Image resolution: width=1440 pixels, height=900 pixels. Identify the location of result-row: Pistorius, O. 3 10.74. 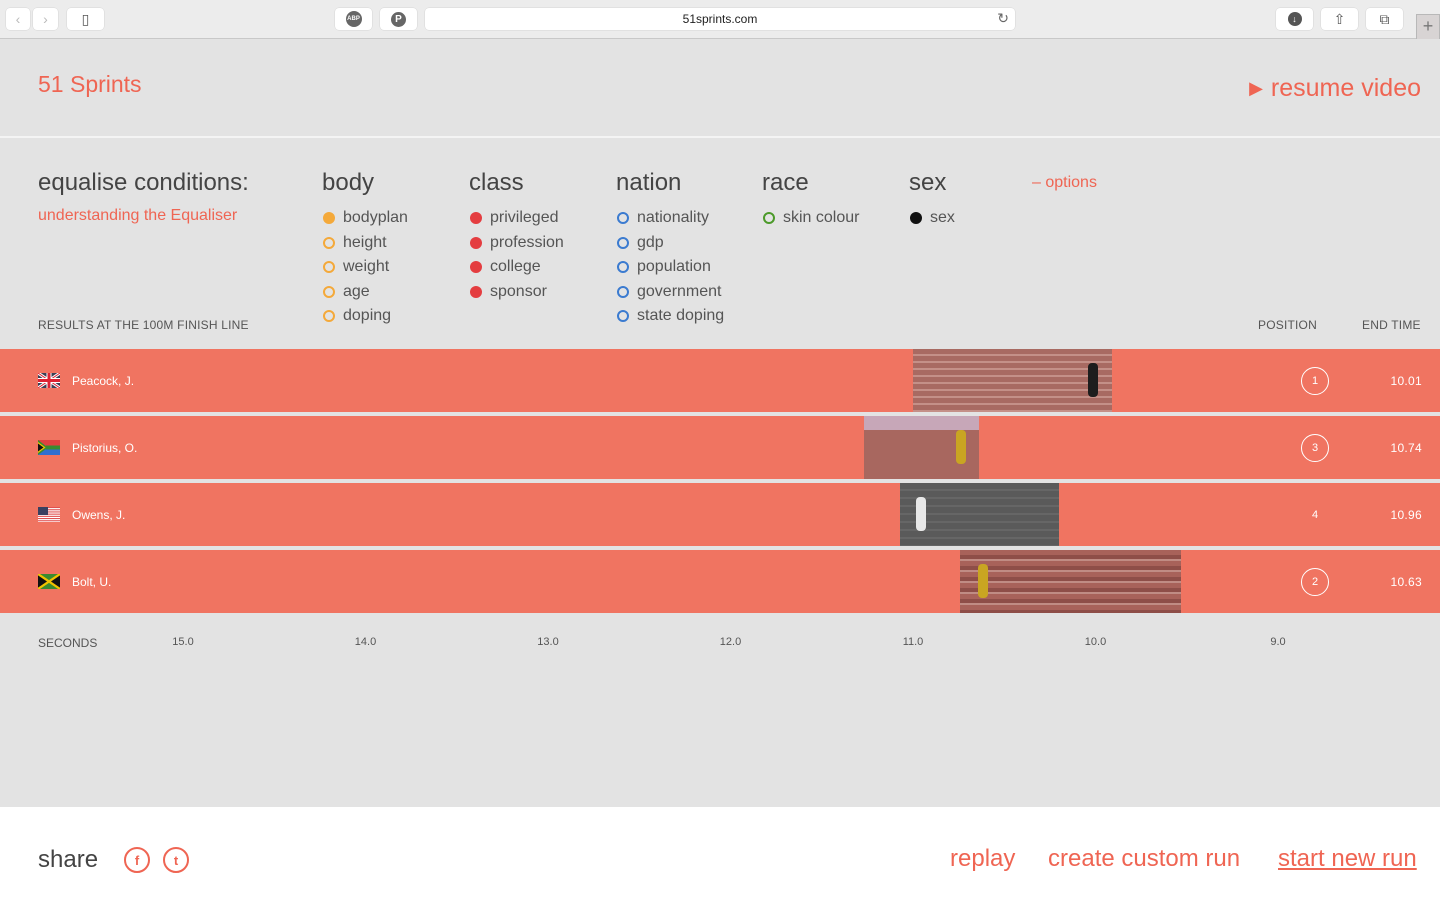
(720, 447).